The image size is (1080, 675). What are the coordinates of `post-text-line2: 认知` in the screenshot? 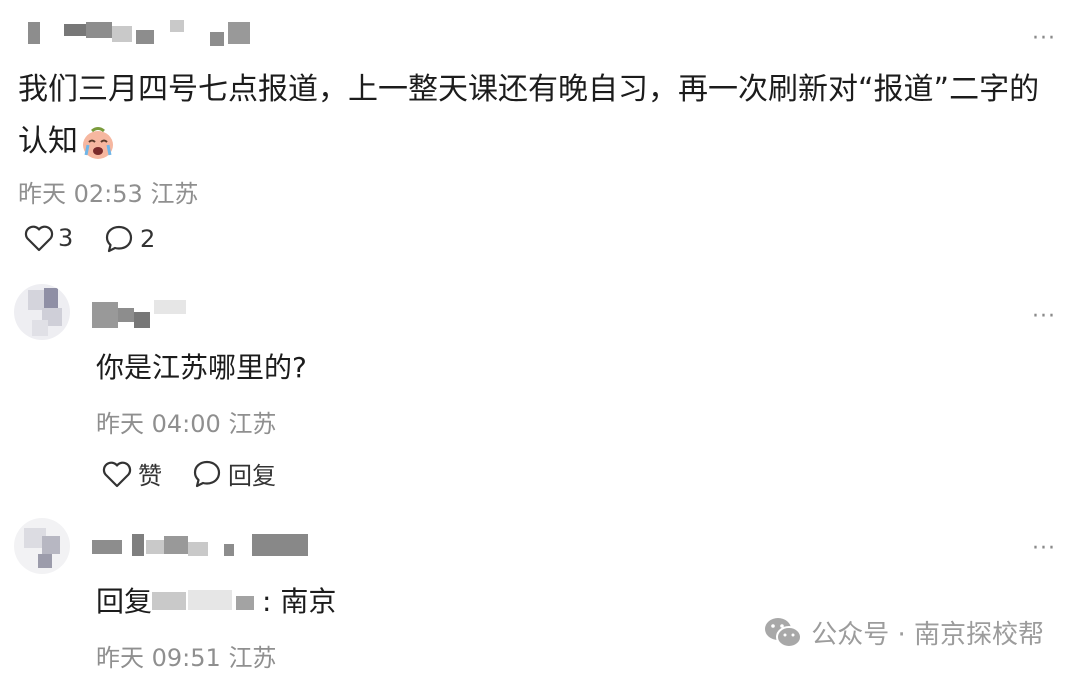 It's located at (528, 142).